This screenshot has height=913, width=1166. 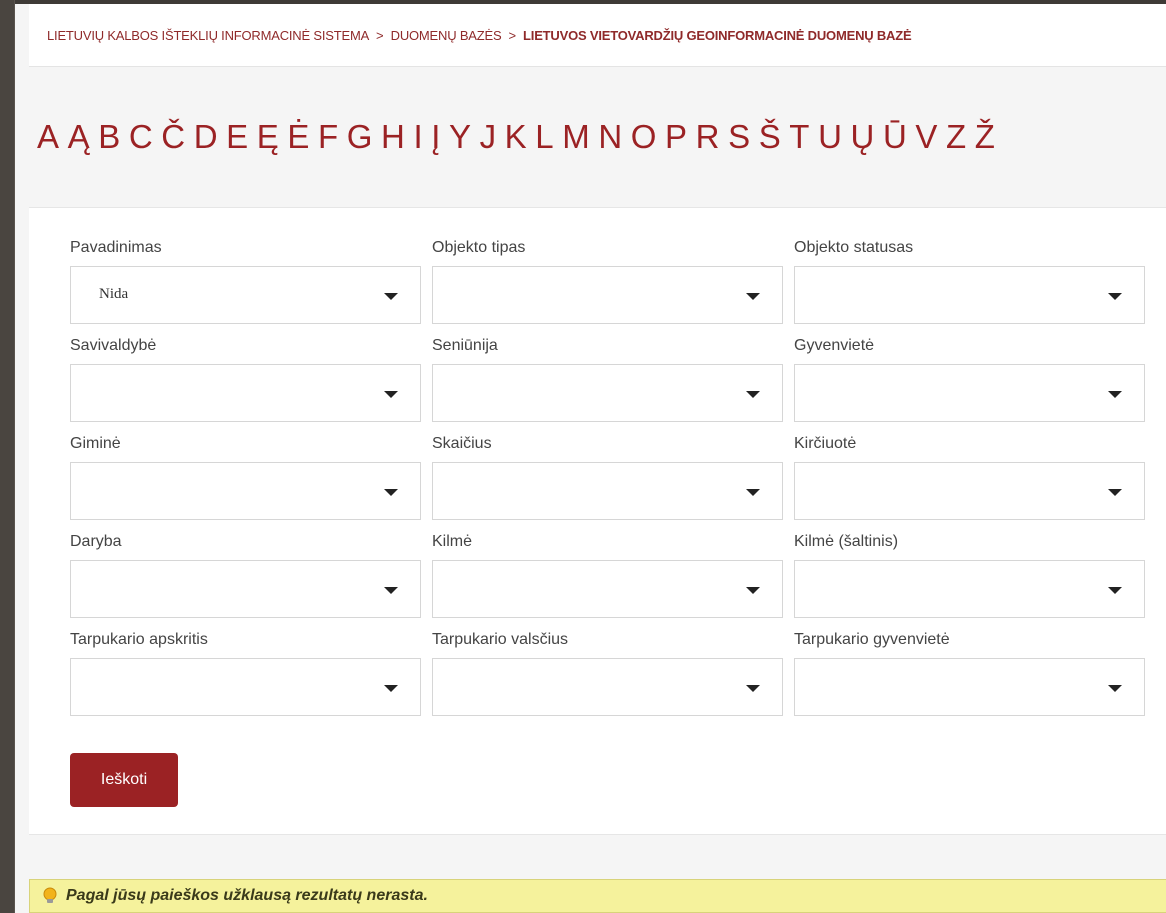 What do you see at coordinates (109, 137) in the screenshot?
I see `alphabet-letter: B` at bounding box center [109, 137].